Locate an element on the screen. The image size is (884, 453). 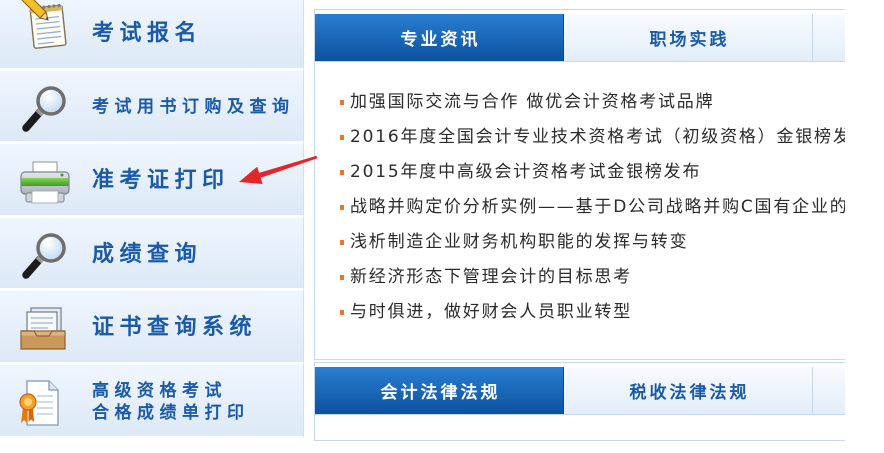
tab-label: 职场实践 is located at coordinates (689, 40).